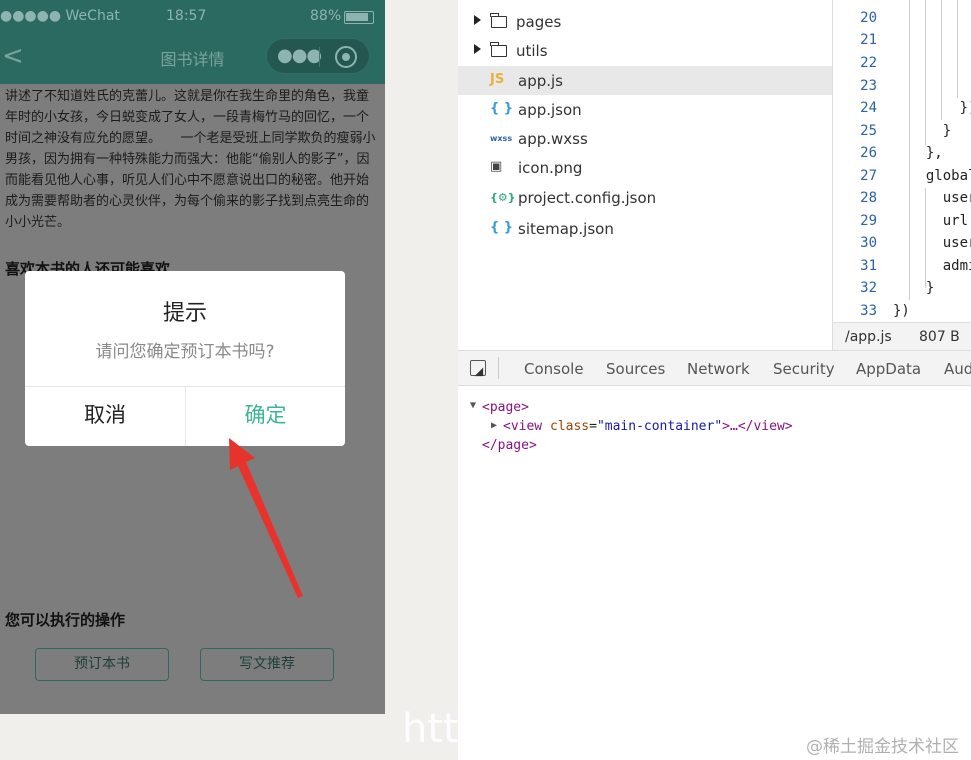  What do you see at coordinates (940, 176) in the screenshot?
I see `code-line: global` at bounding box center [940, 176].